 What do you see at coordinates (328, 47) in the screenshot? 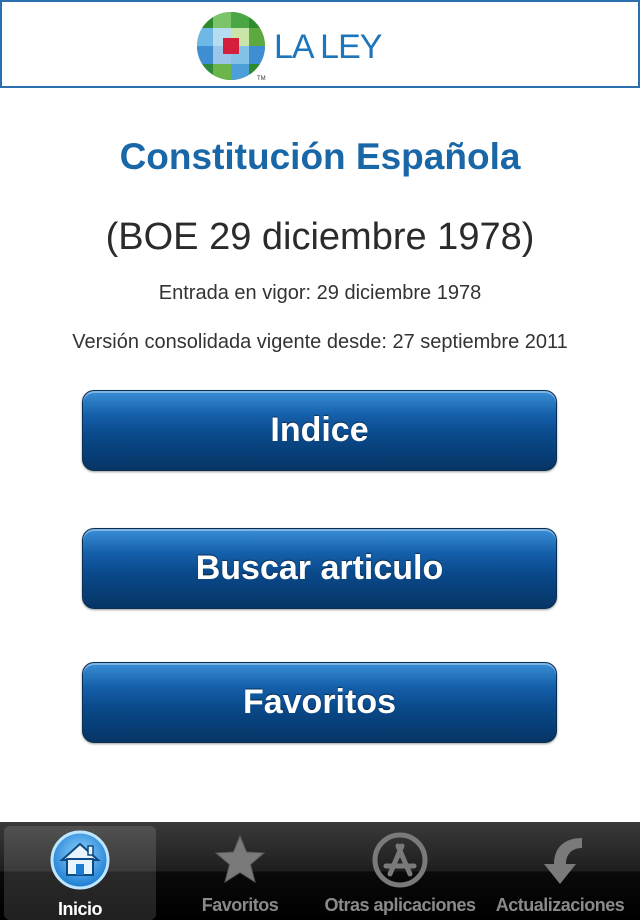
I see `brand-name: LA LEY` at bounding box center [328, 47].